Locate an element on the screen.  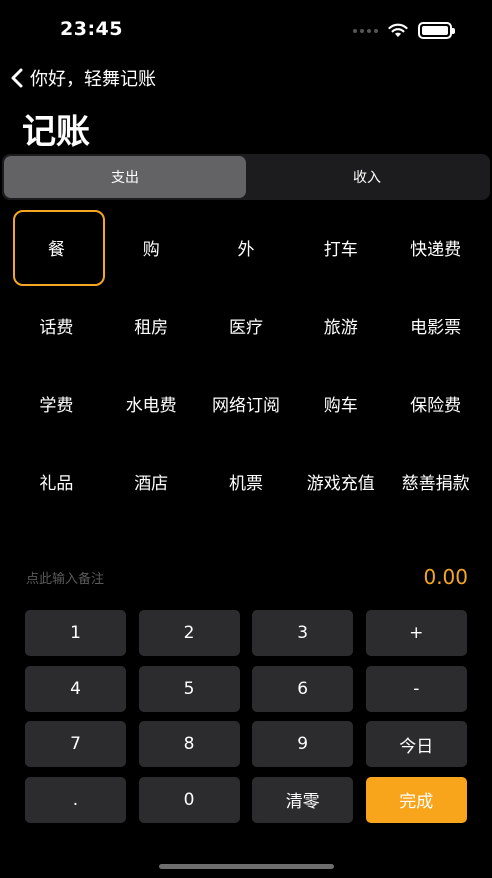
wifi-icon is located at coordinates (398, 30).